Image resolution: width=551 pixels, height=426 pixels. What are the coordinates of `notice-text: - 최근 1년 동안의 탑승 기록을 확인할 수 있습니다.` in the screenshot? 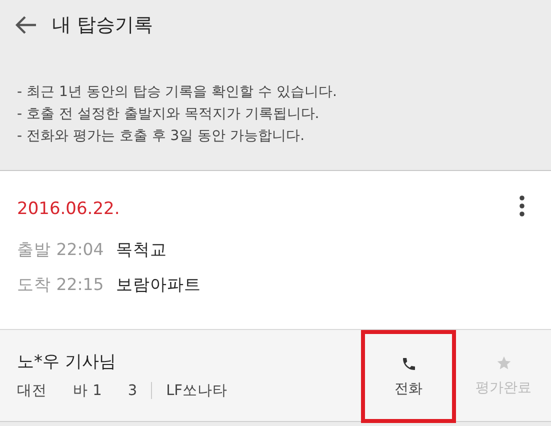 It's located at (177, 92).